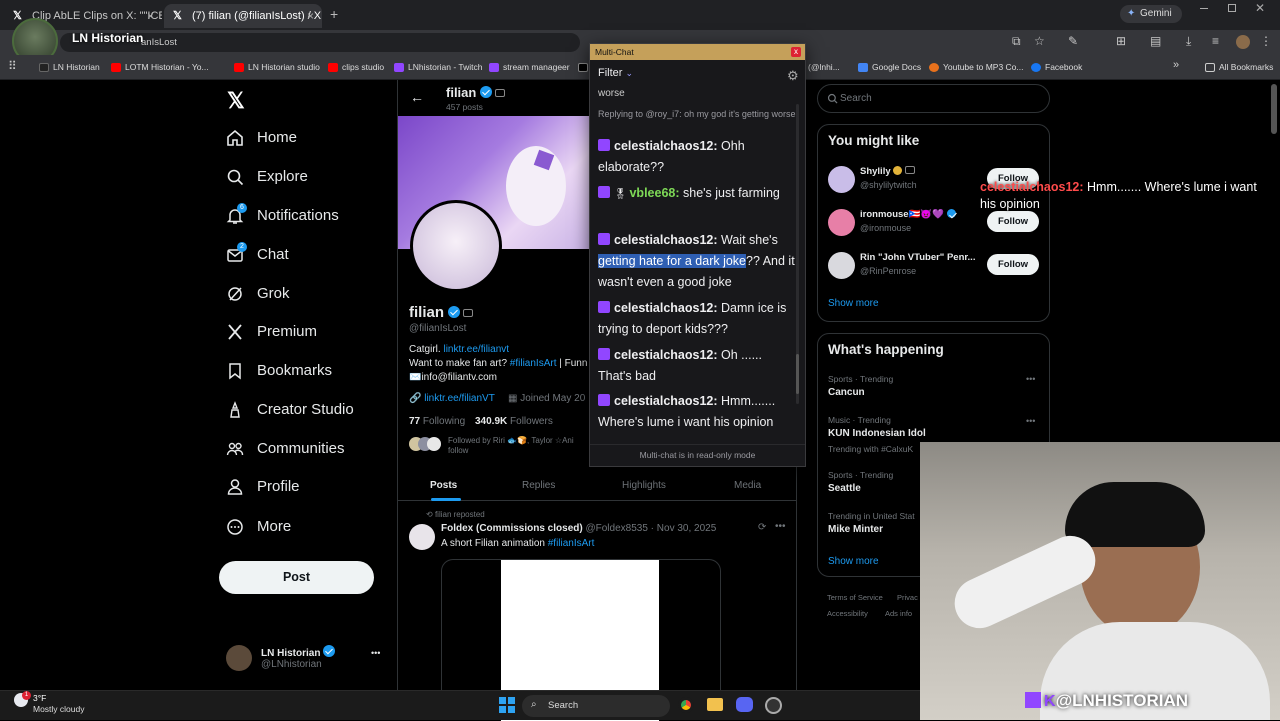 The height and width of the screenshot is (721, 1280). I want to click on tab-title: Clip AbLE Clips on X: ""ICE did i, so click(97, 16).